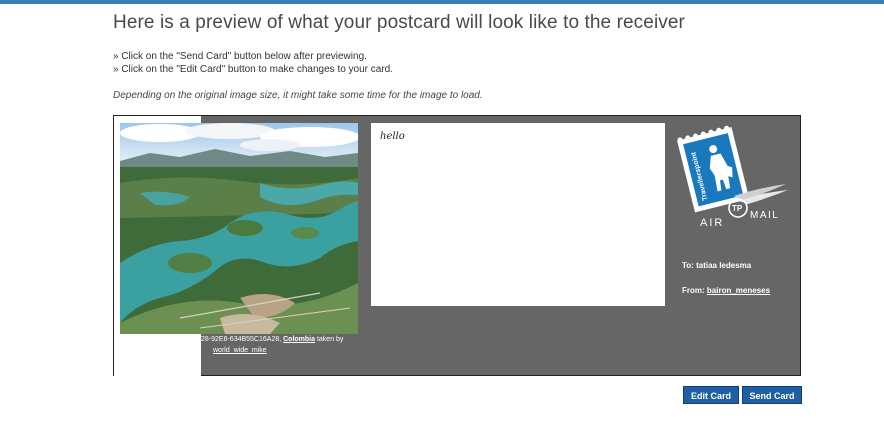  Describe the element at coordinates (330, 339) in the screenshot. I see `taken-by-label: taken by` at that location.